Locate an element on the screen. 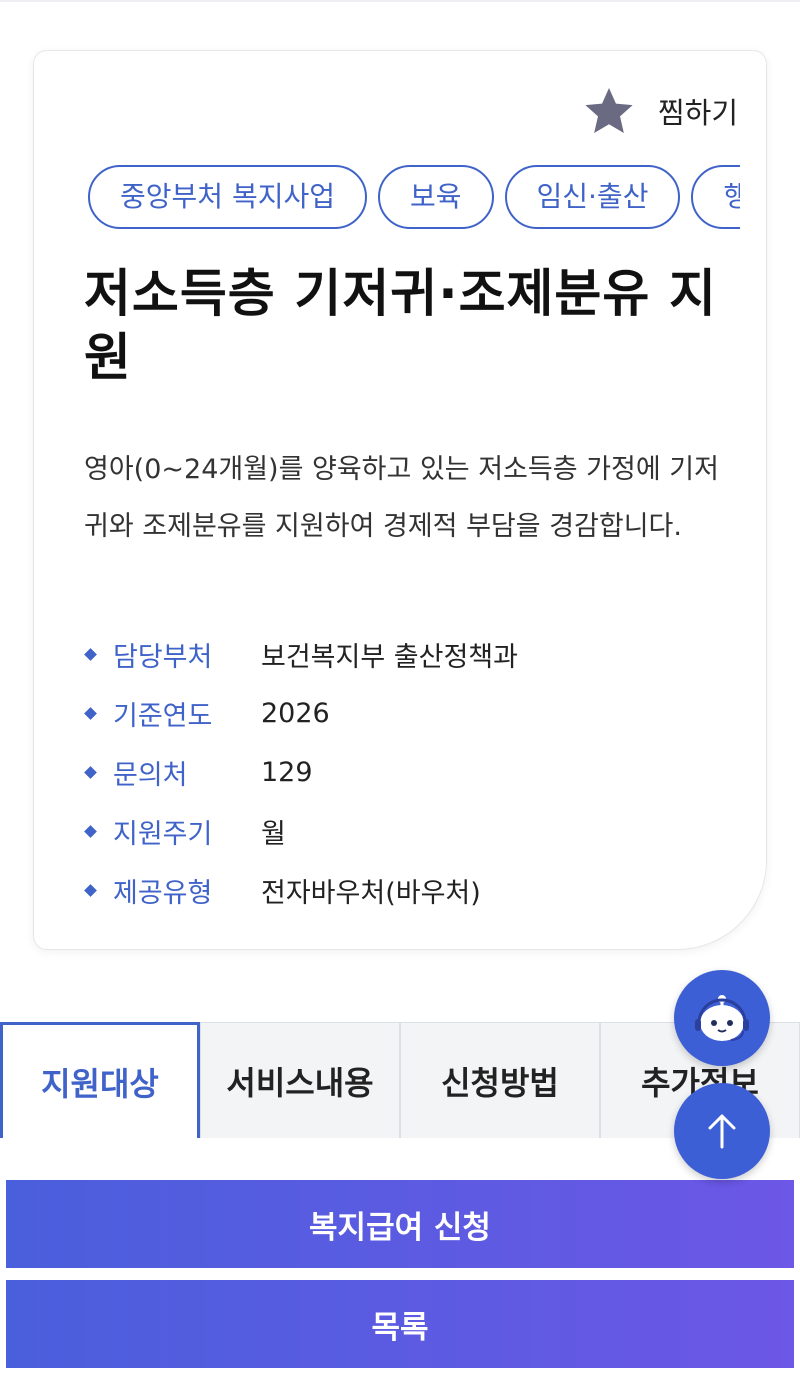  tag-pregnancy-birth: 임신·출산 is located at coordinates (592, 197).